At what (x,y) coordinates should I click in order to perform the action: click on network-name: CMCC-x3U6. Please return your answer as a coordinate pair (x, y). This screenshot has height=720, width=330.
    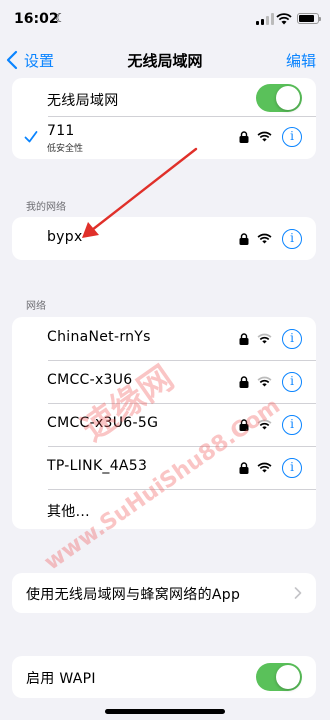
    Looking at the image, I should click on (90, 380).